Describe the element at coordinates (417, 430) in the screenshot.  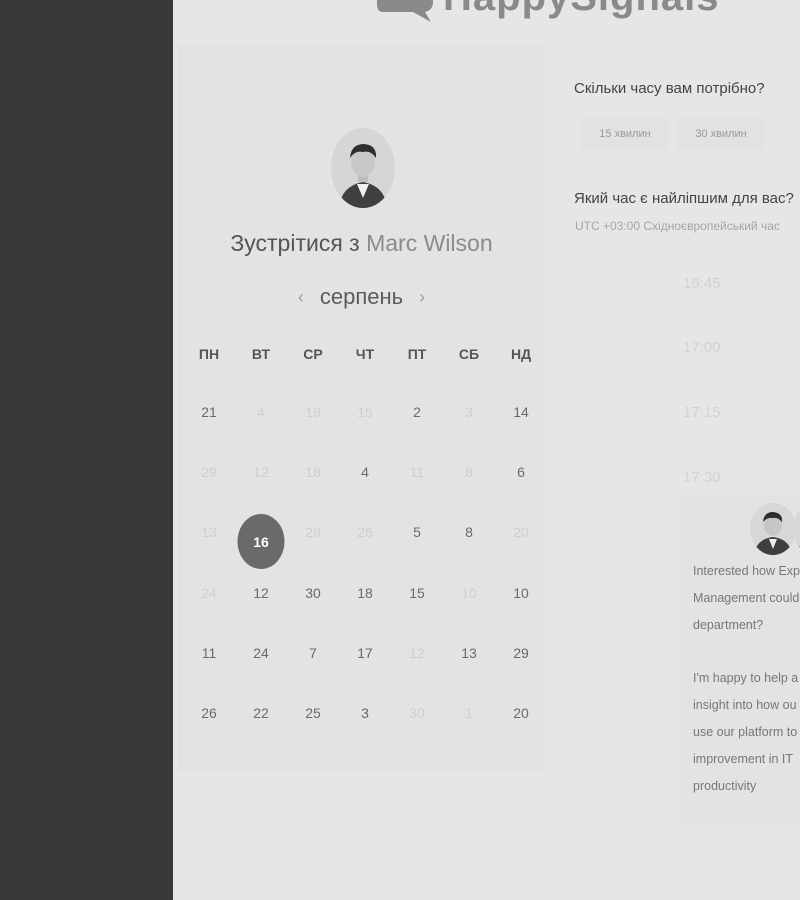
I see `calendar-day: 2` at that location.